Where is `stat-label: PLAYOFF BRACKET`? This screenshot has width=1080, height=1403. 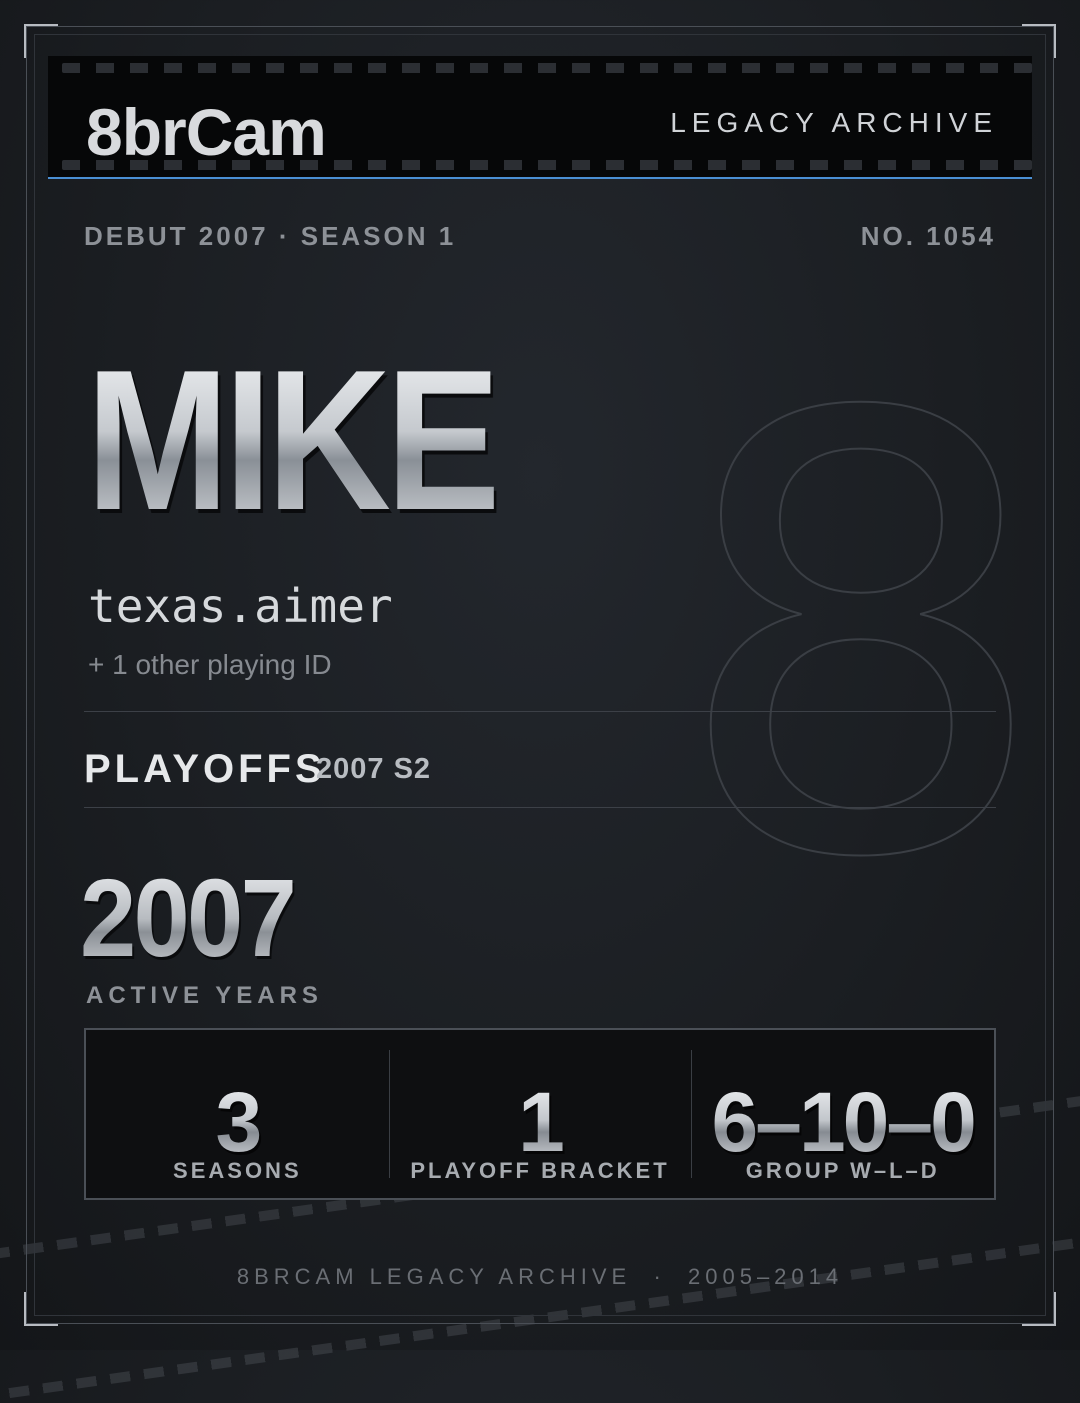
stat-label: PLAYOFF BRACKET is located at coordinates (540, 1170).